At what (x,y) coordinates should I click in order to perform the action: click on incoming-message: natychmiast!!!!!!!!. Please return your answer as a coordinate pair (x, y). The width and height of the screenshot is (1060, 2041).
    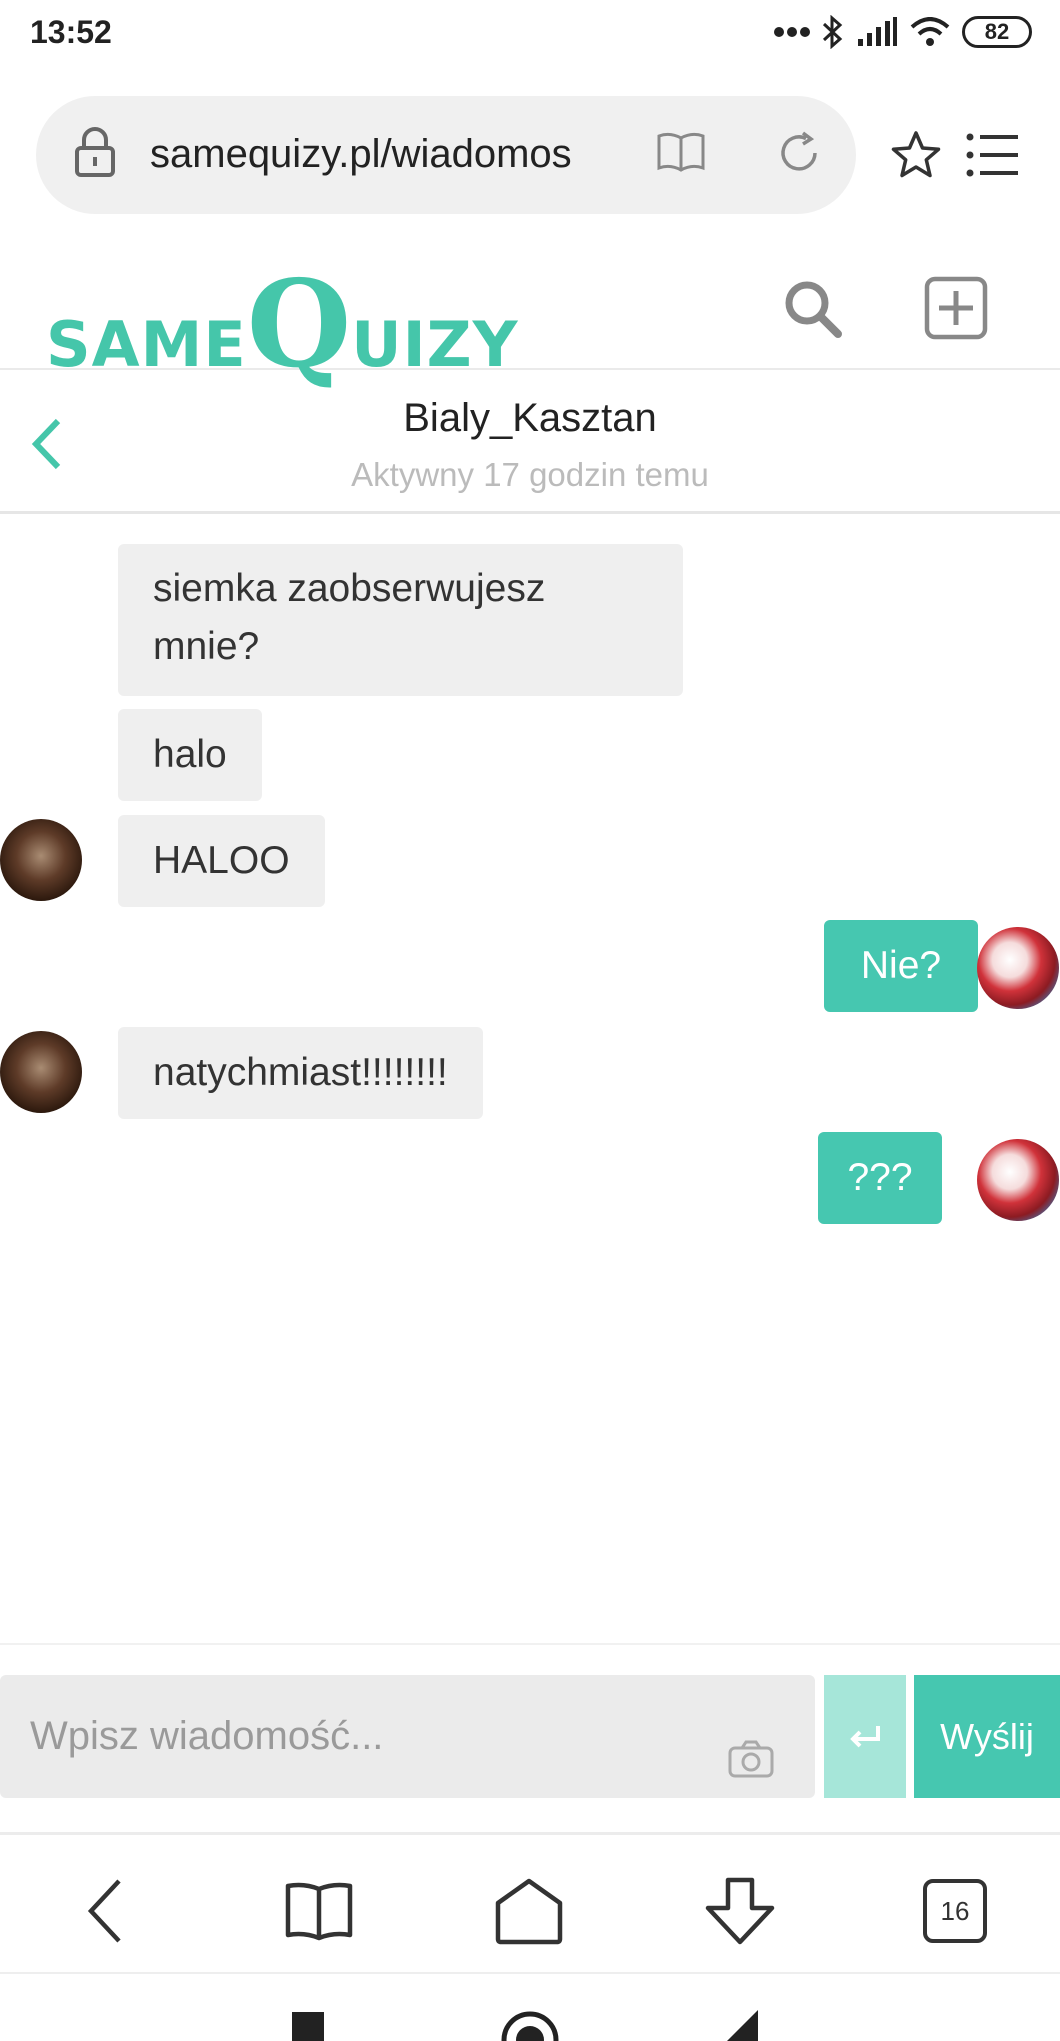
    Looking at the image, I should click on (300, 1073).